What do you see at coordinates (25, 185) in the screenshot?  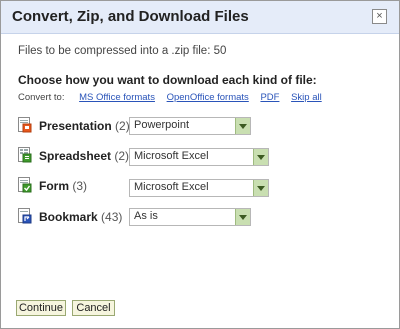 I see `form-icon` at bounding box center [25, 185].